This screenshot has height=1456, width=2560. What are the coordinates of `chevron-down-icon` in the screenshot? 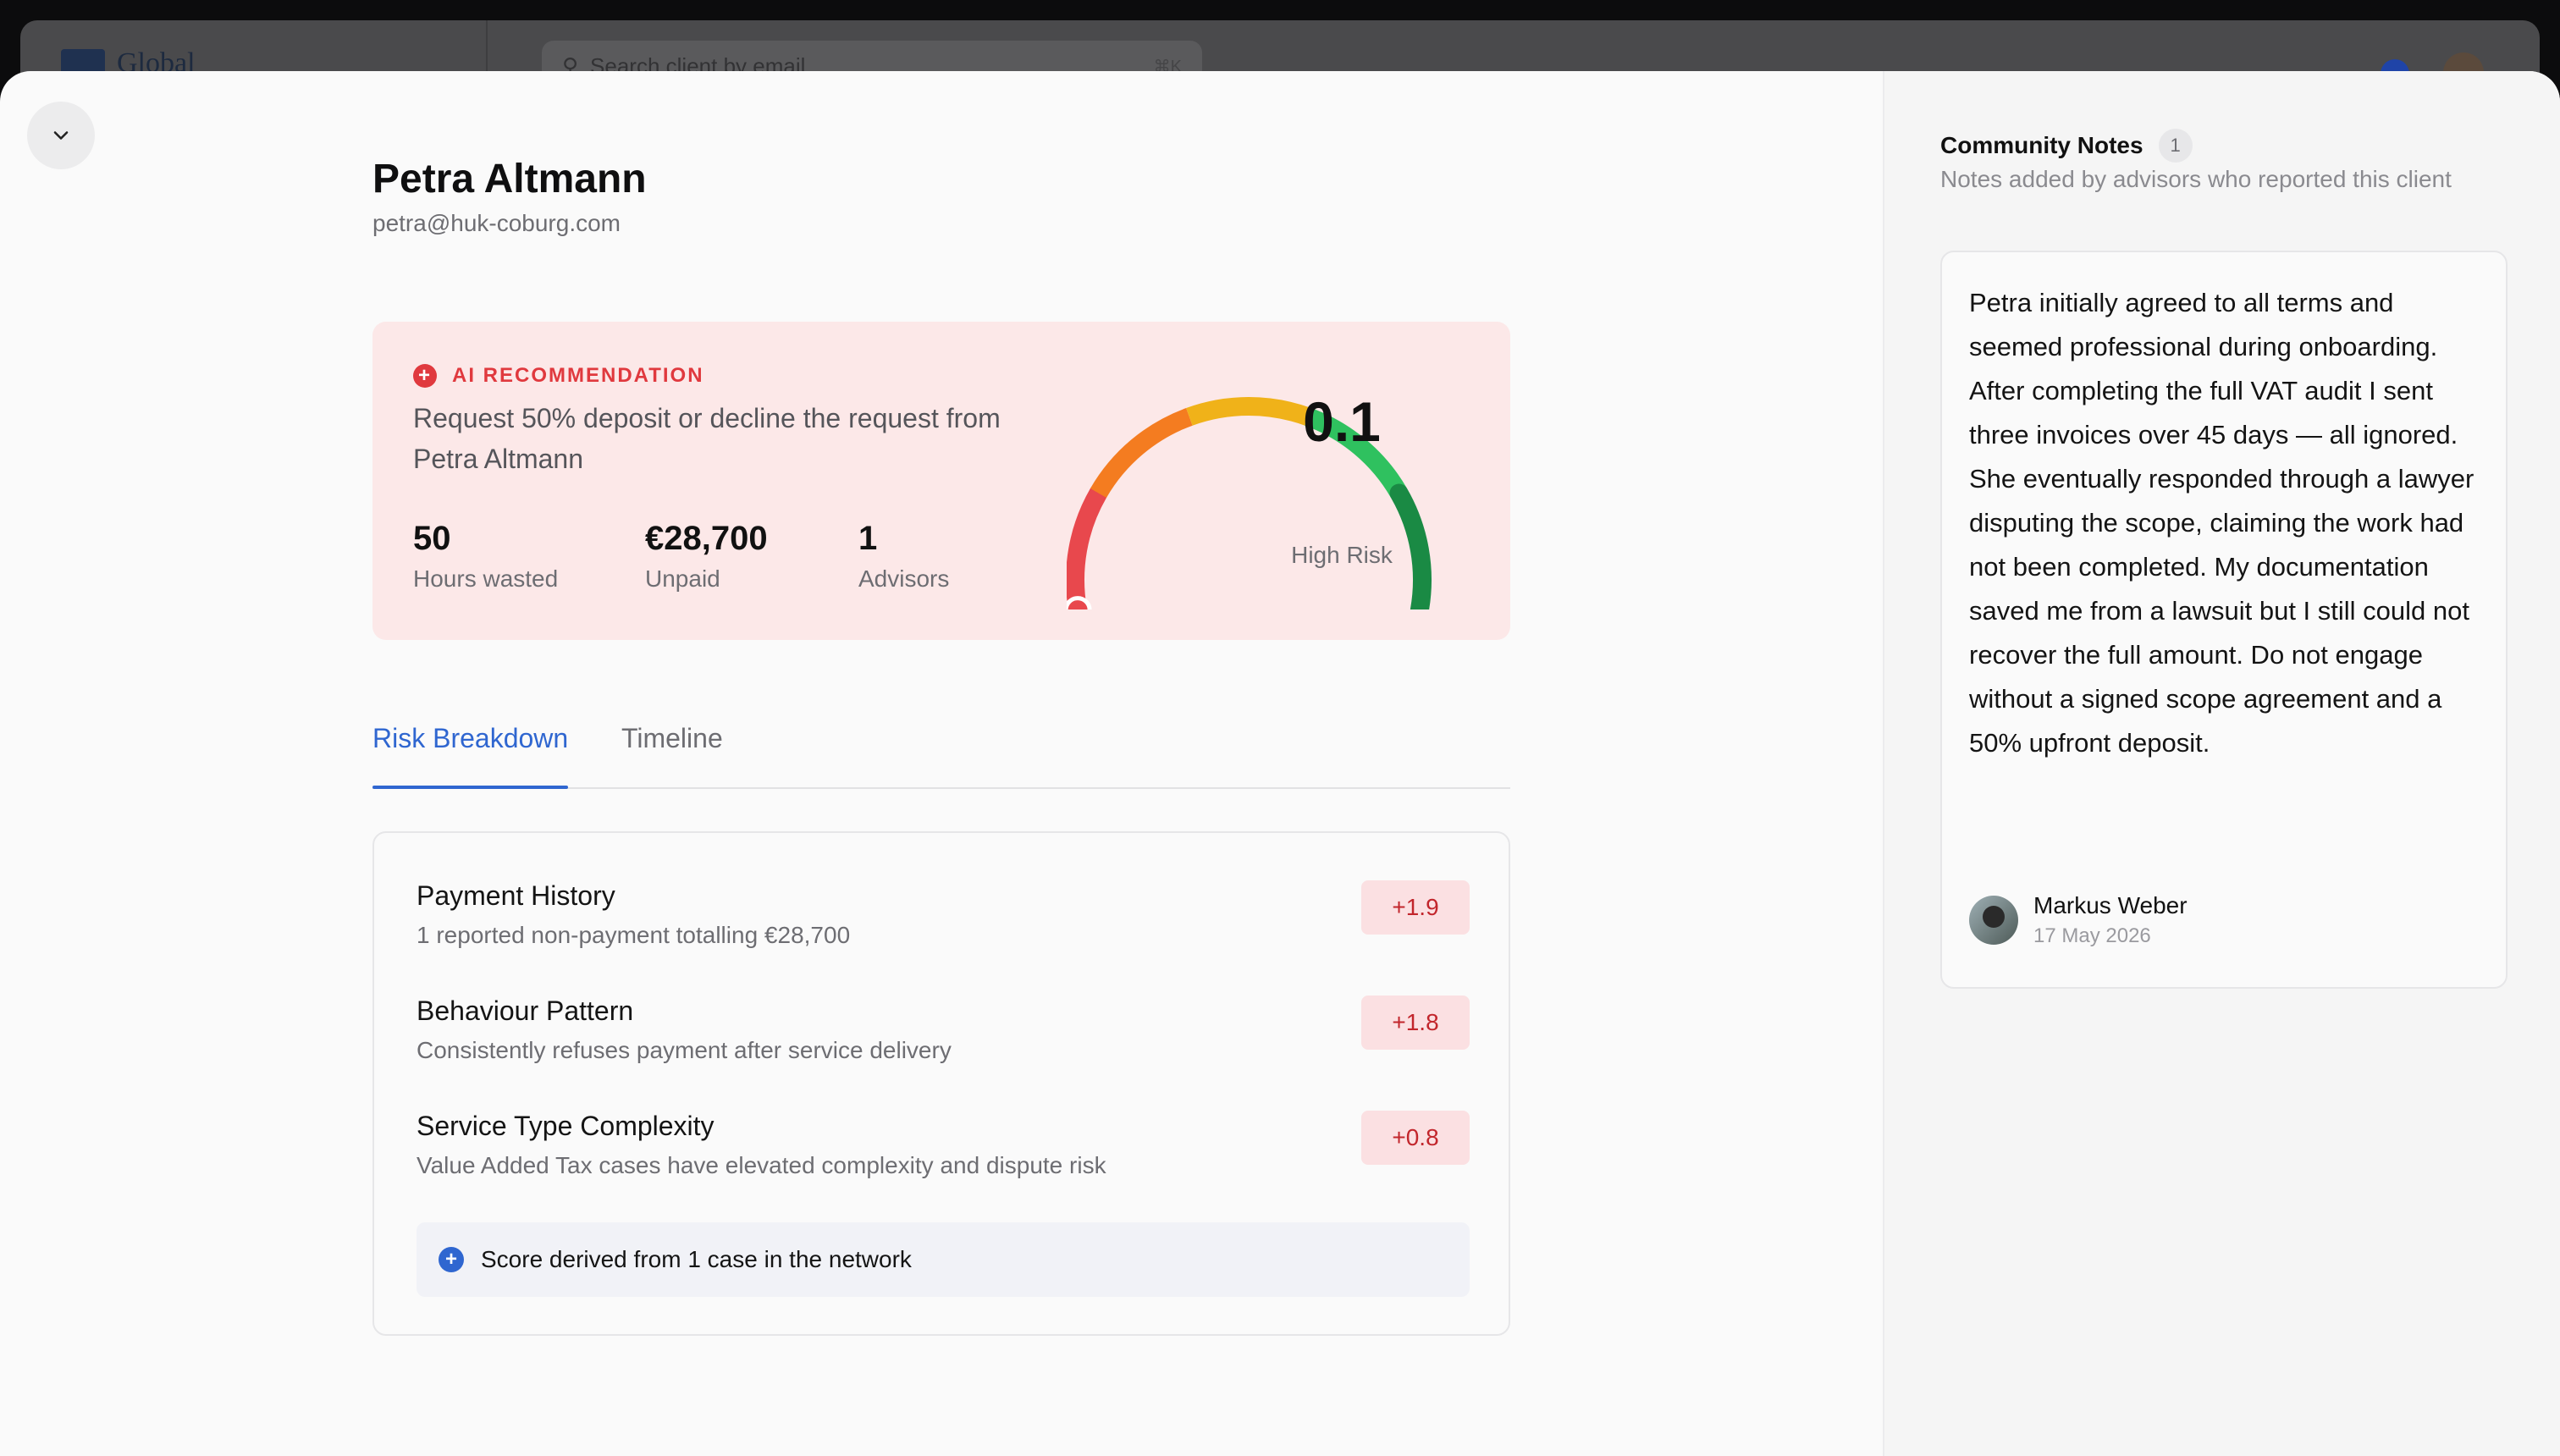 It's located at (61, 135).